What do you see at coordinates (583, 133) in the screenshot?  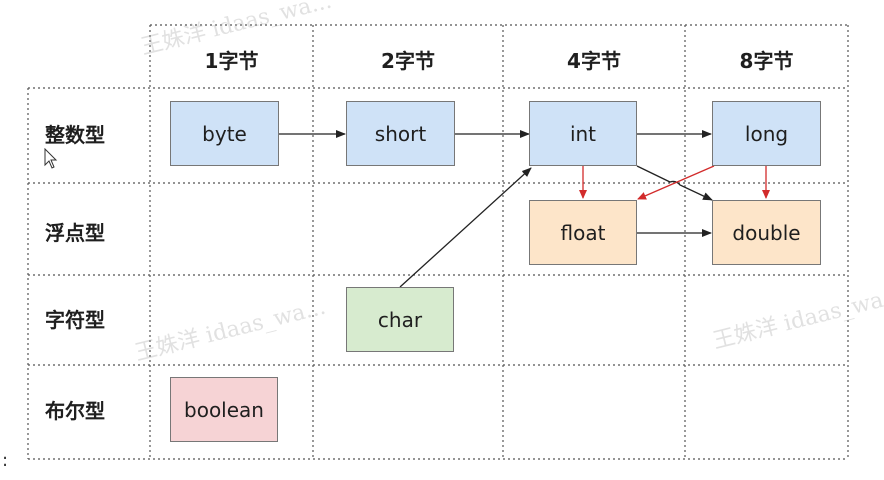 I see `type-box-int: int` at bounding box center [583, 133].